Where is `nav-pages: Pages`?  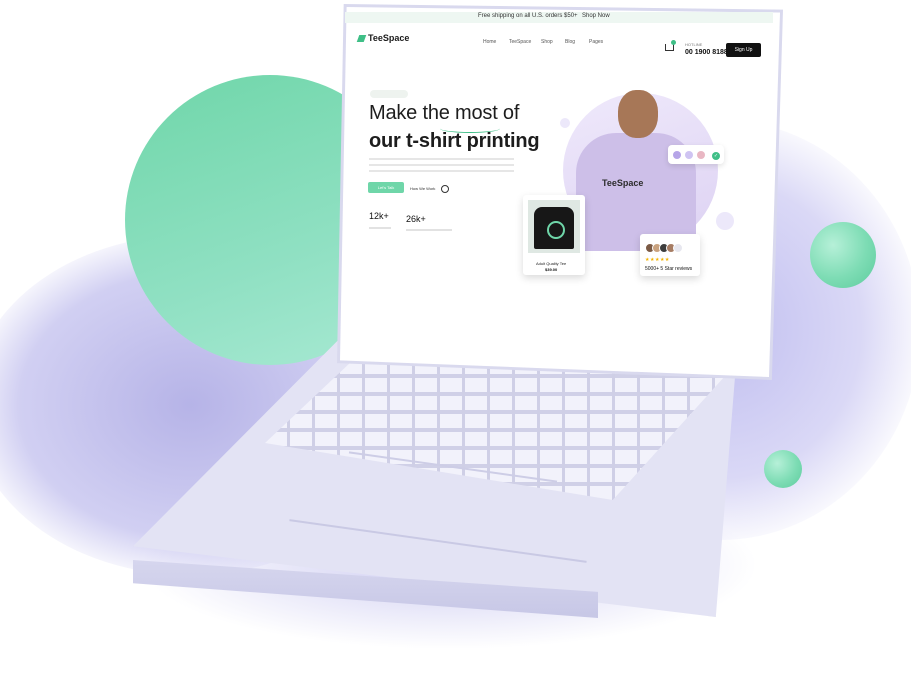
nav-pages: Pages is located at coordinates (596, 42).